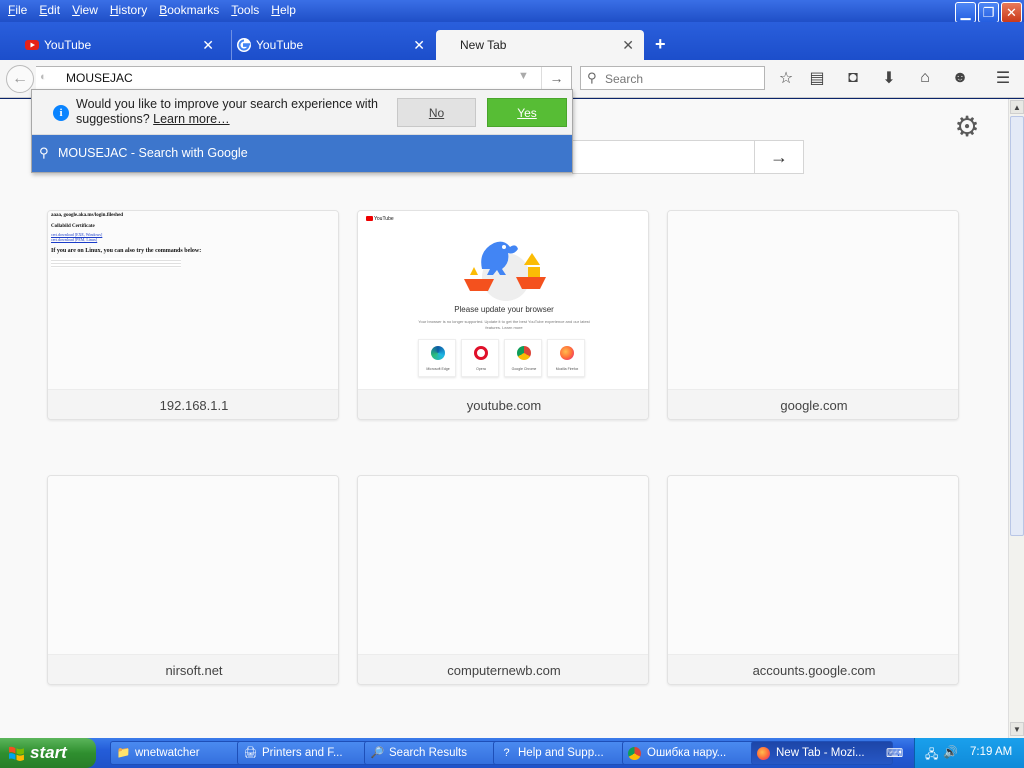 The height and width of the screenshot is (768, 1024). I want to click on plus-icon: +, so click(660, 44).